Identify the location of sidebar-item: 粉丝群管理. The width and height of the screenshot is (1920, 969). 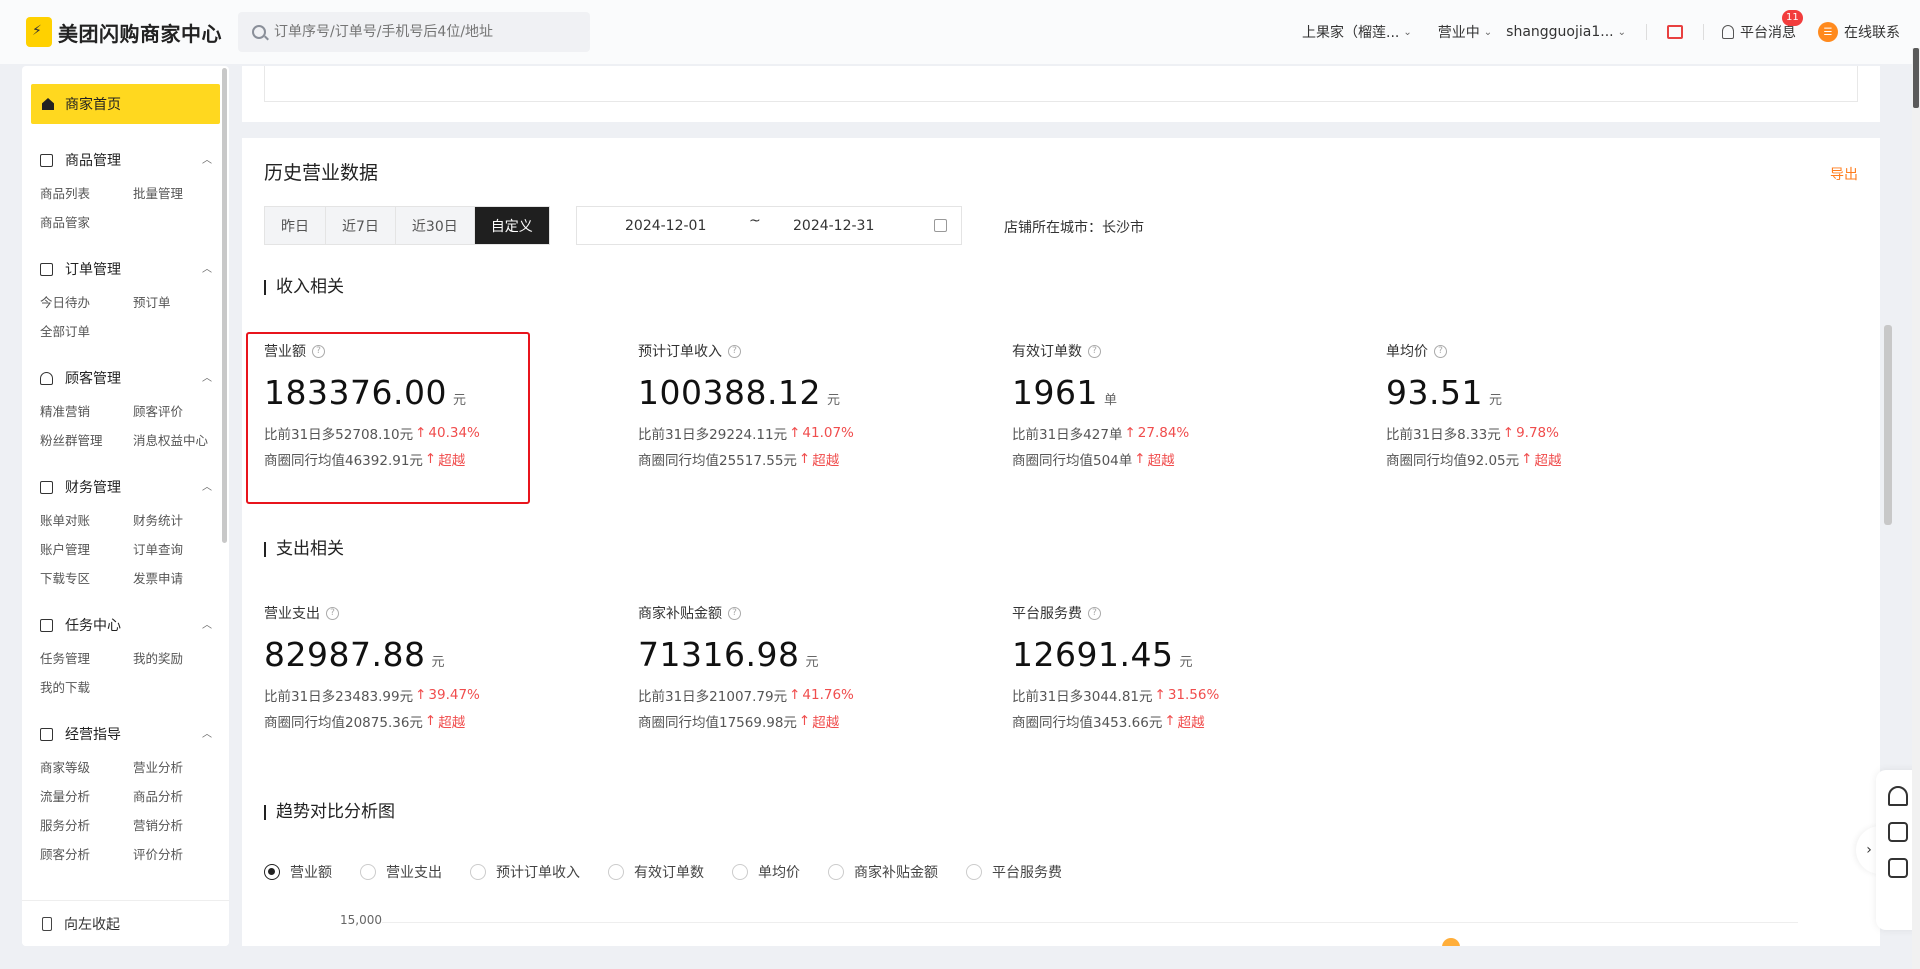
(86, 441).